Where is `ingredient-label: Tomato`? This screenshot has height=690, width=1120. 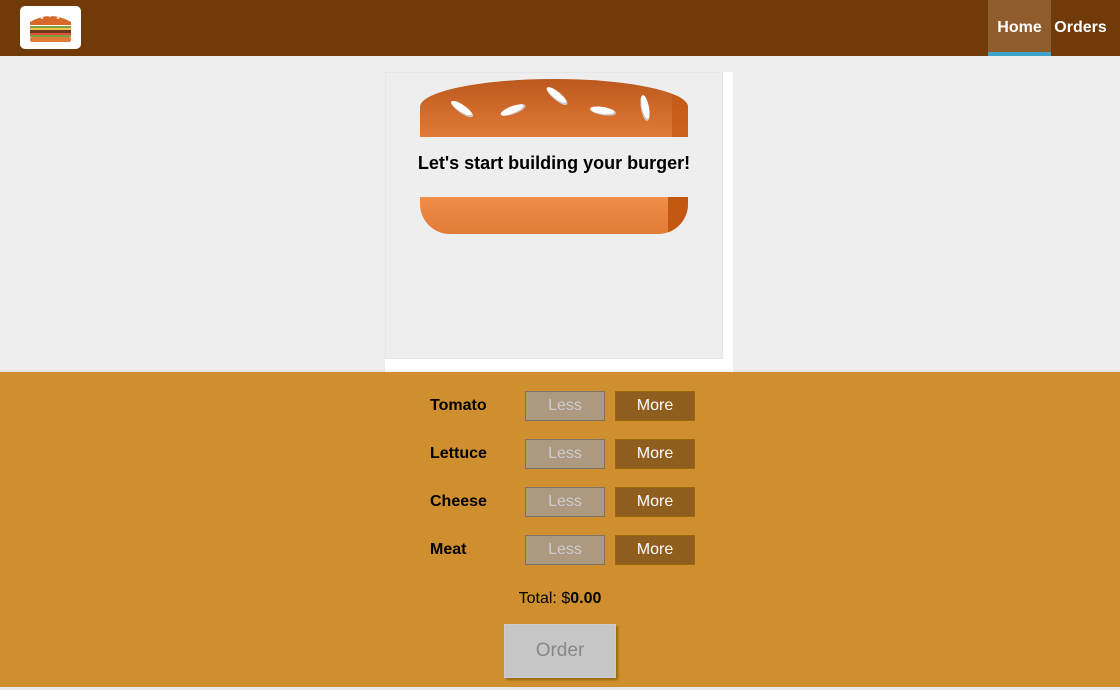 ingredient-label: Tomato is located at coordinates (458, 405).